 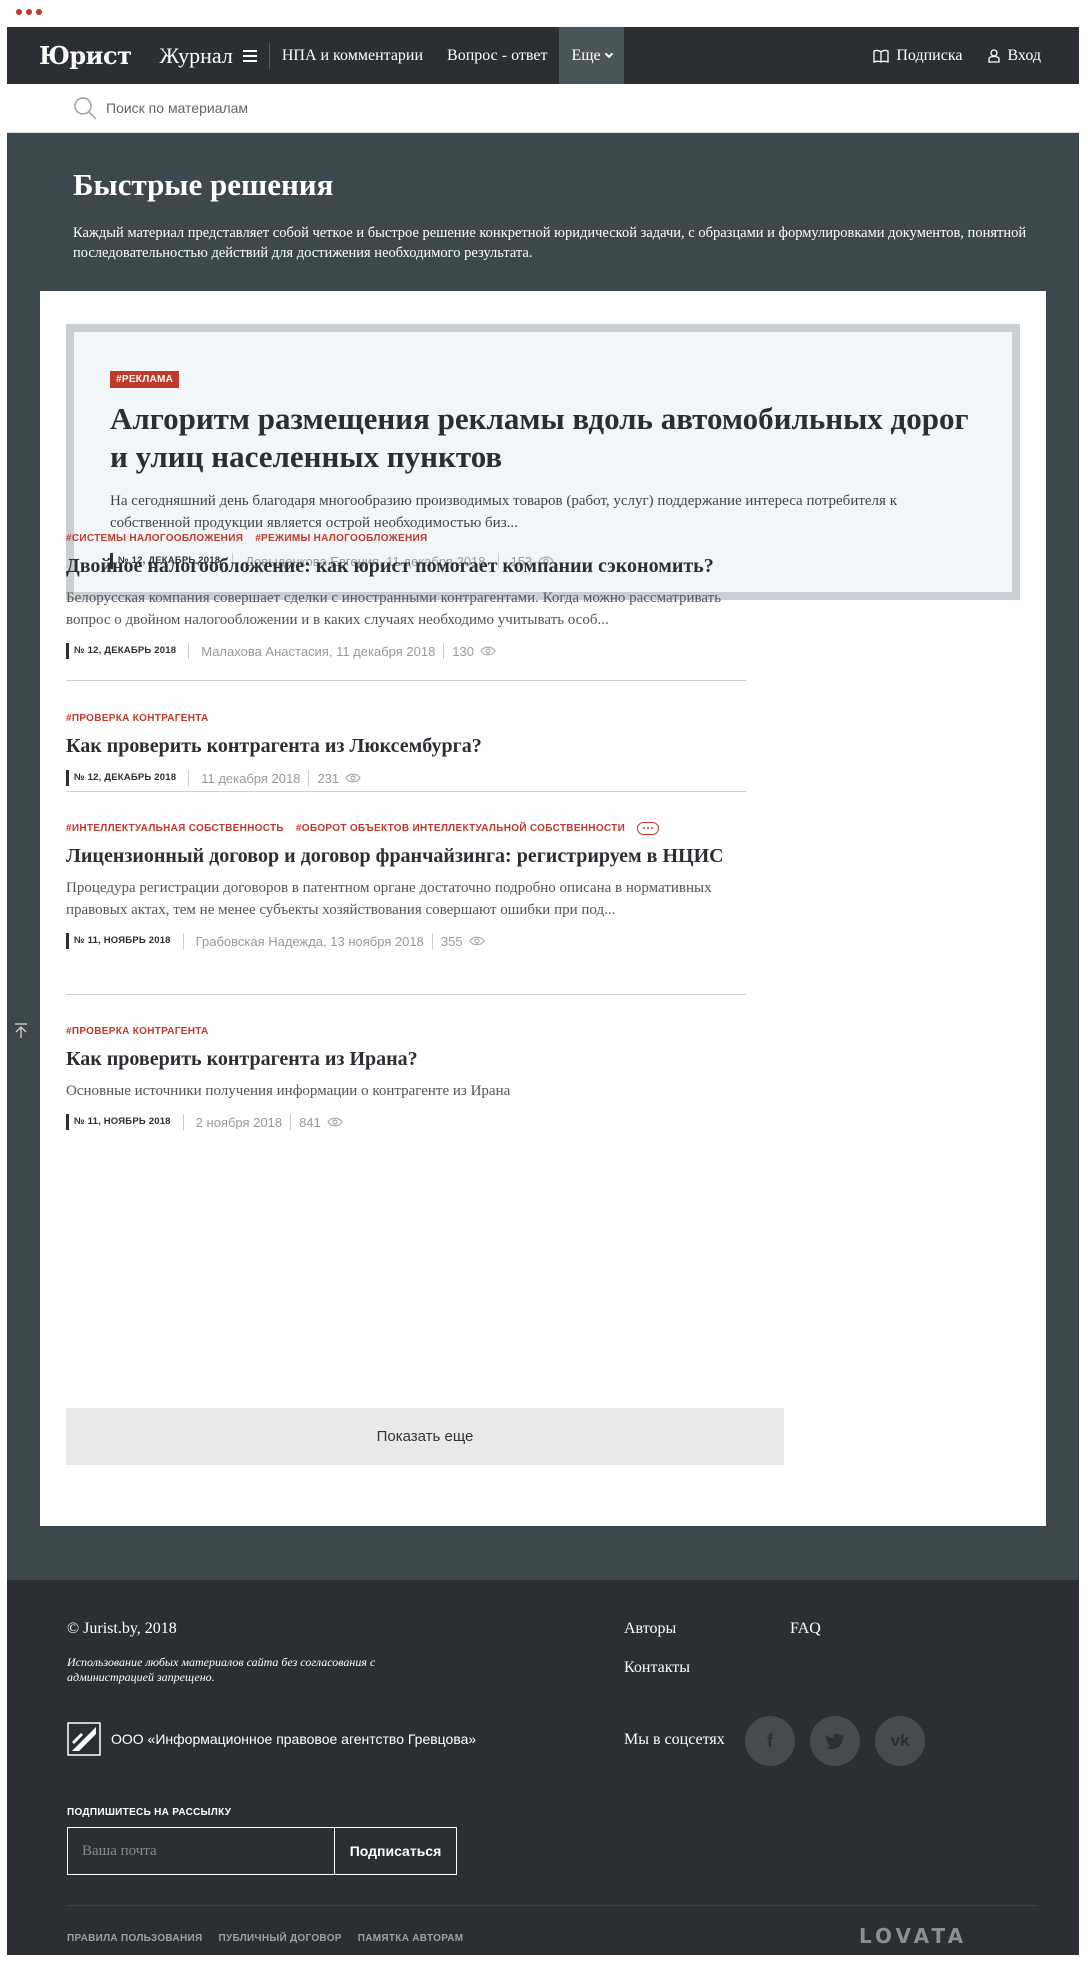 I want to click on nav-right: Подписка Вход, so click(x=957, y=56).